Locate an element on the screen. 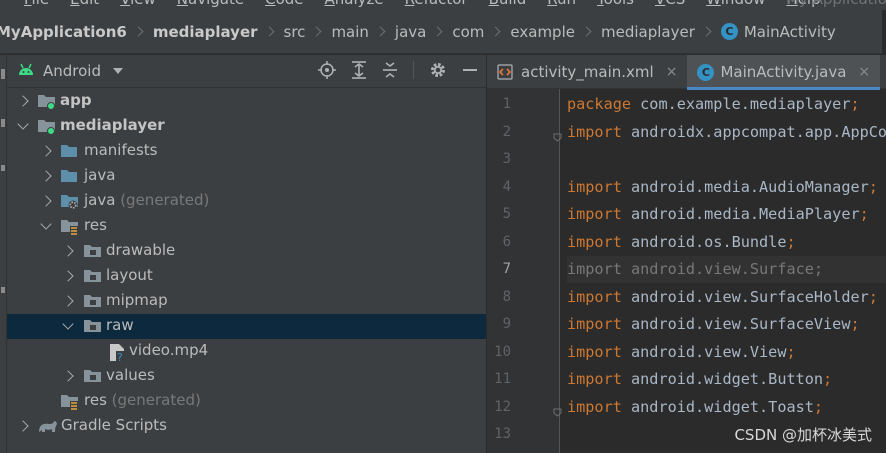  tree-folder-values: values is located at coordinates (246, 376).